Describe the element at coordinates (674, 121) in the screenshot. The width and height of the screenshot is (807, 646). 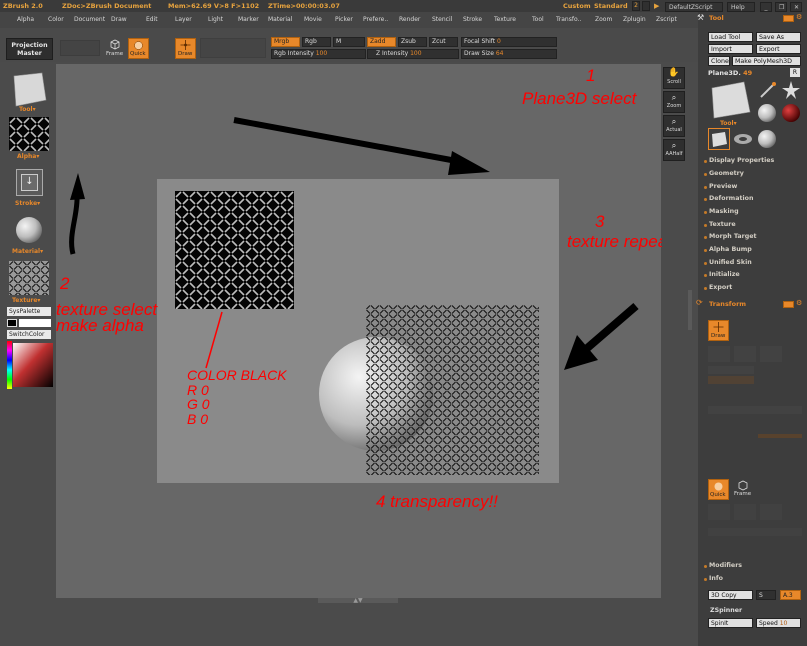
I see `actual-size-icon: ⌕` at that location.